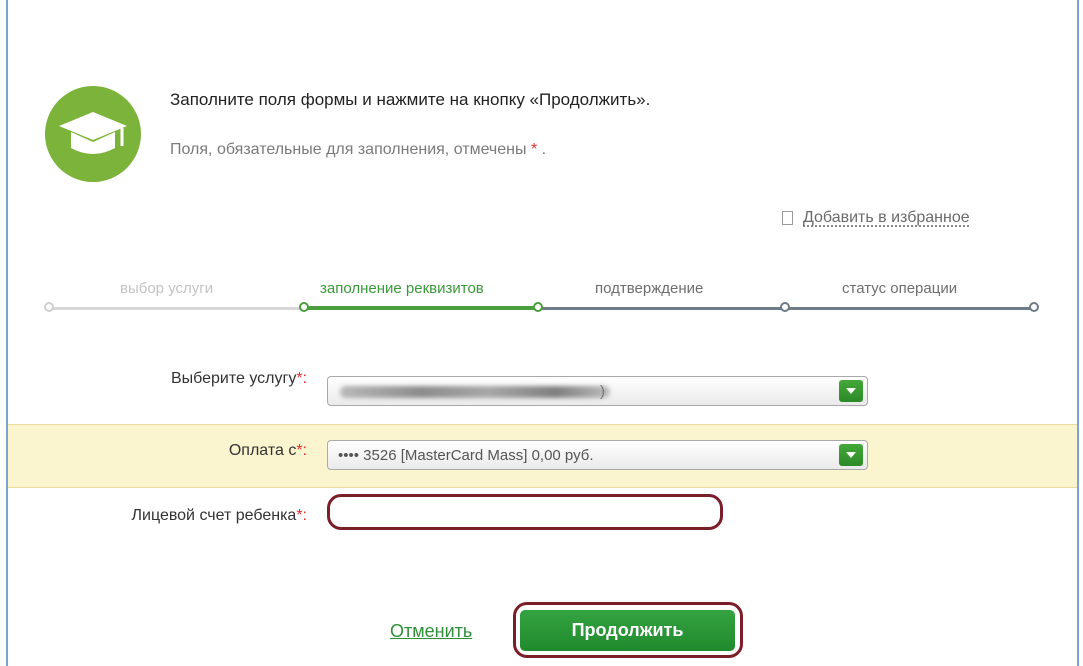 The image size is (1083, 666). I want to click on account-label: Лицевой счет ребенка*:, so click(173, 516).